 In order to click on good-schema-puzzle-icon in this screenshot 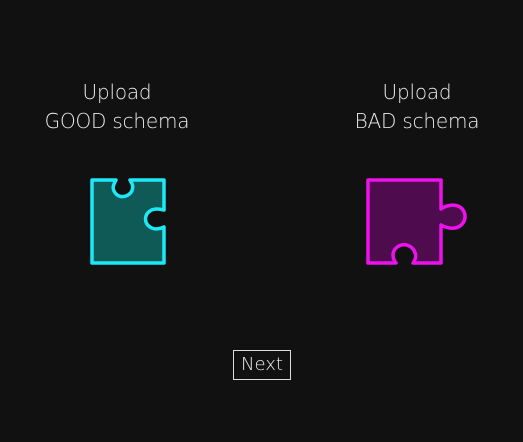, I will do `click(129, 222)`.